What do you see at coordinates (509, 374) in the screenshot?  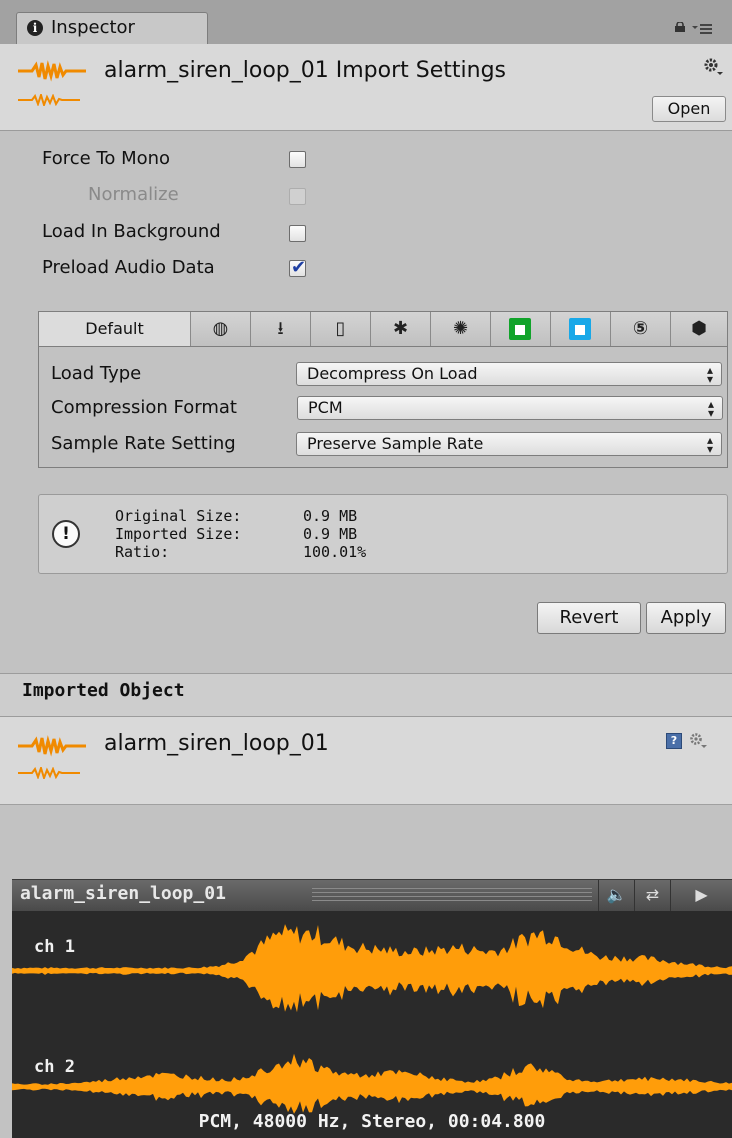 I see `load-type-dropdown: Decompress On Load ▴ ▾` at bounding box center [509, 374].